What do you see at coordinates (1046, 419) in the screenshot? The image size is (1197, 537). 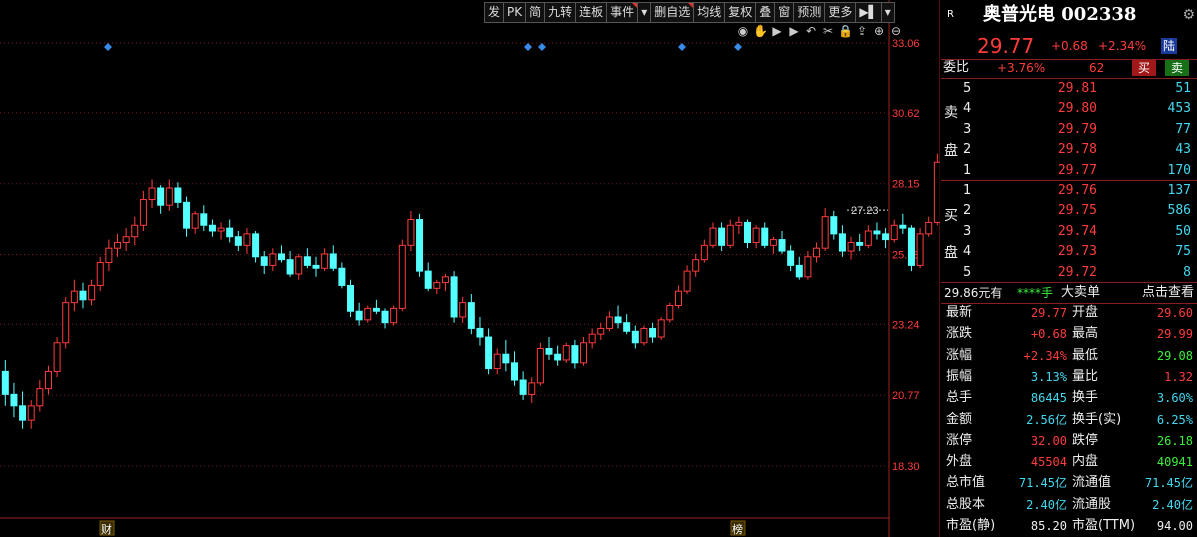 I see `field-value: 2.56亿` at bounding box center [1046, 419].